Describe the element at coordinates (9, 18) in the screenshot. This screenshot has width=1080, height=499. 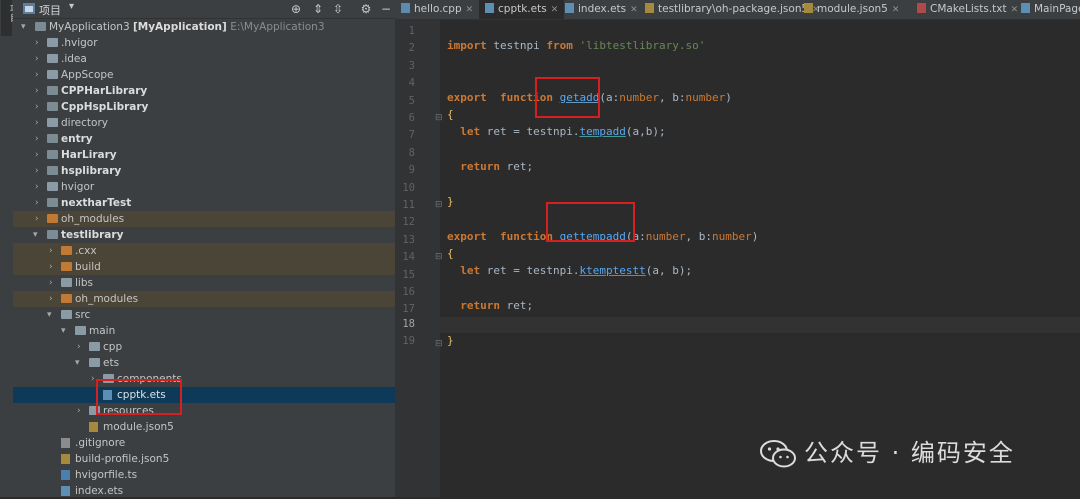
I see `project-tool-tab: 项目` at that location.